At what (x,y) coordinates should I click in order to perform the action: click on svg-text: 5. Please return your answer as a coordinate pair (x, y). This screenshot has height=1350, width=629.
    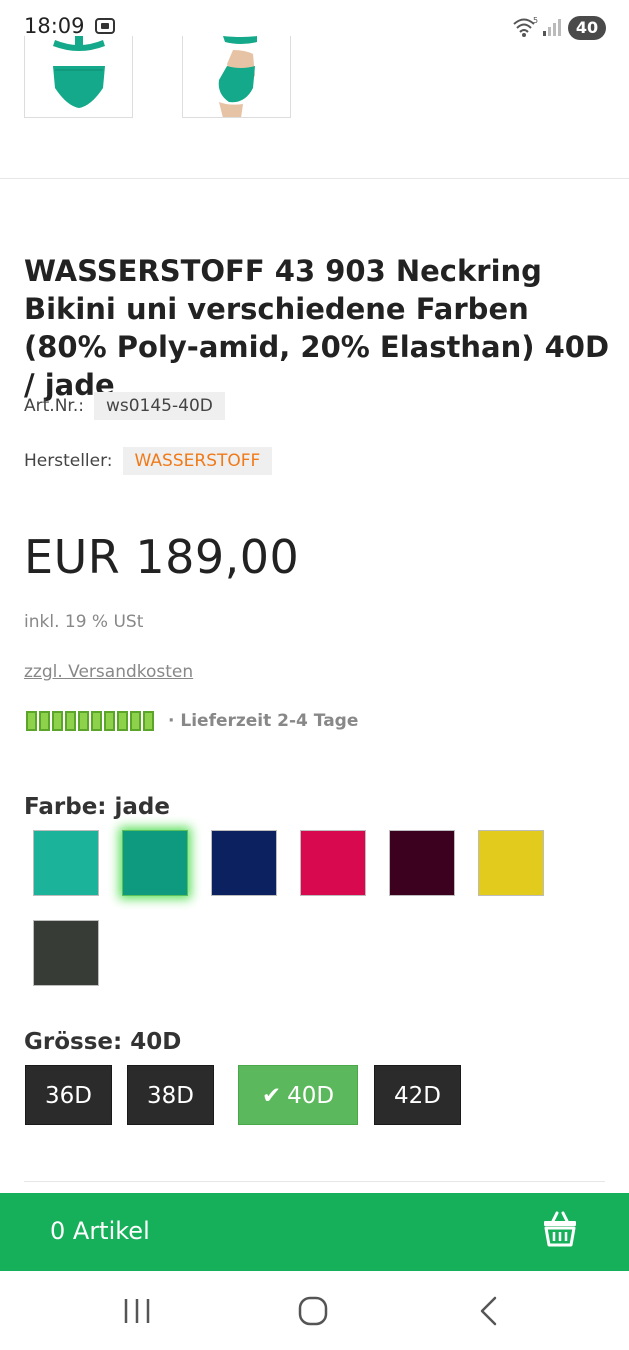
    Looking at the image, I should click on (535, 20).